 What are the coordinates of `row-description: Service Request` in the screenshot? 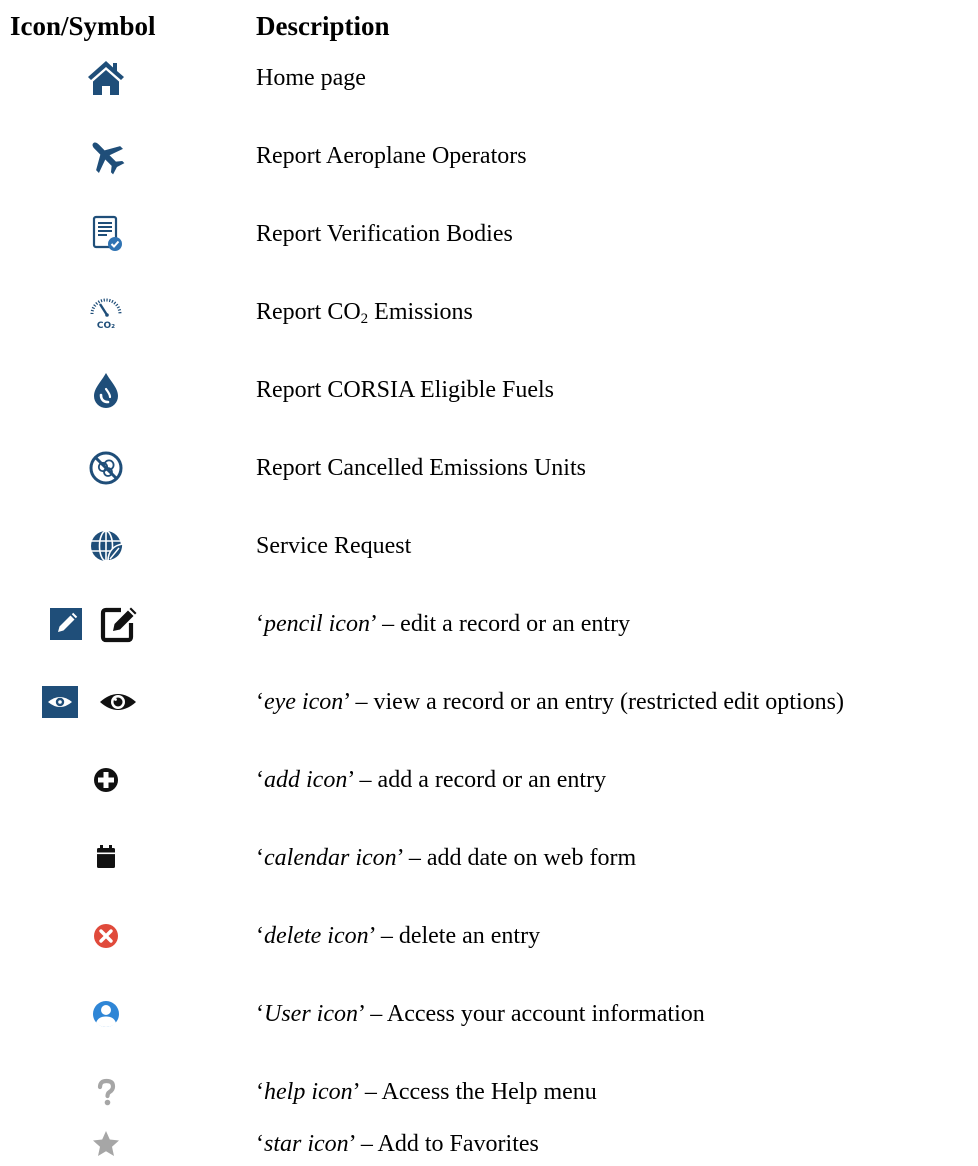 It's located at (334, 546).